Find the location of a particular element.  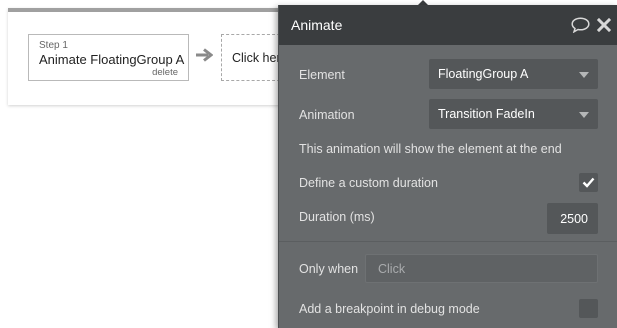

workflow-step-card: Step 1 Animate FloatingGroup A delete is located at coordinates (108, 57).